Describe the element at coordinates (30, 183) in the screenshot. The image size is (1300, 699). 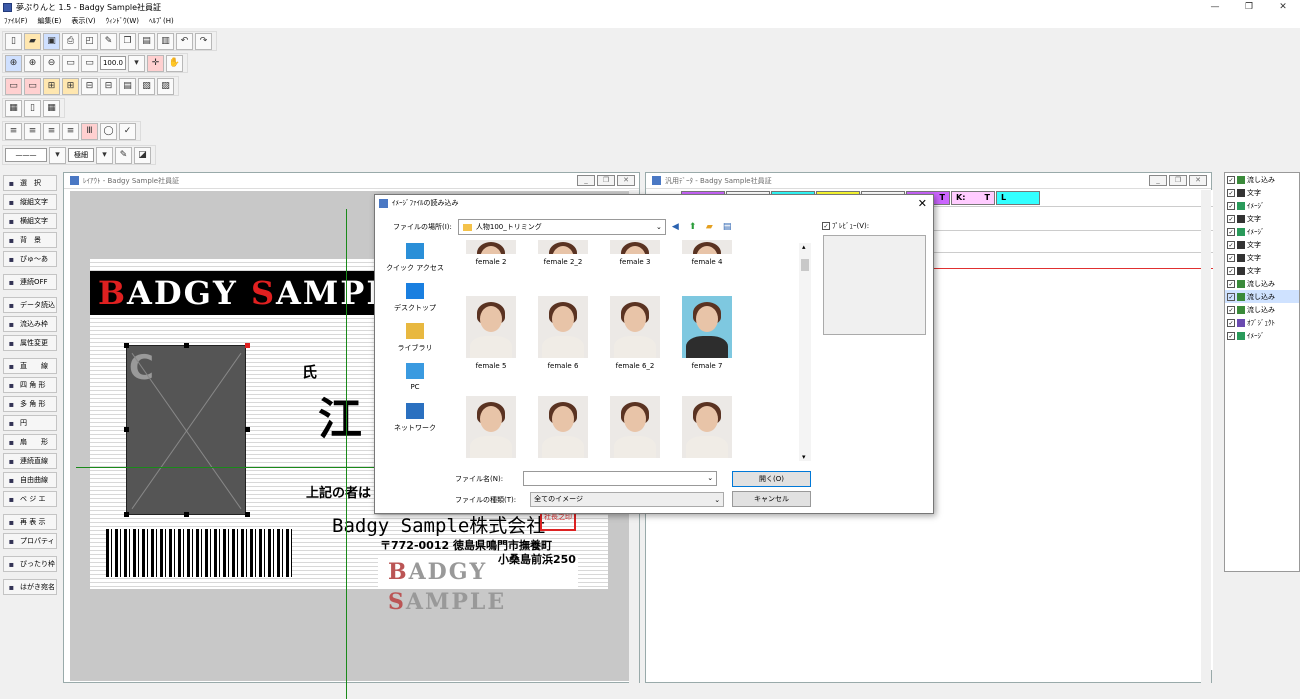
I see `tool-arrow-select: ▪ 選 択` at that location.